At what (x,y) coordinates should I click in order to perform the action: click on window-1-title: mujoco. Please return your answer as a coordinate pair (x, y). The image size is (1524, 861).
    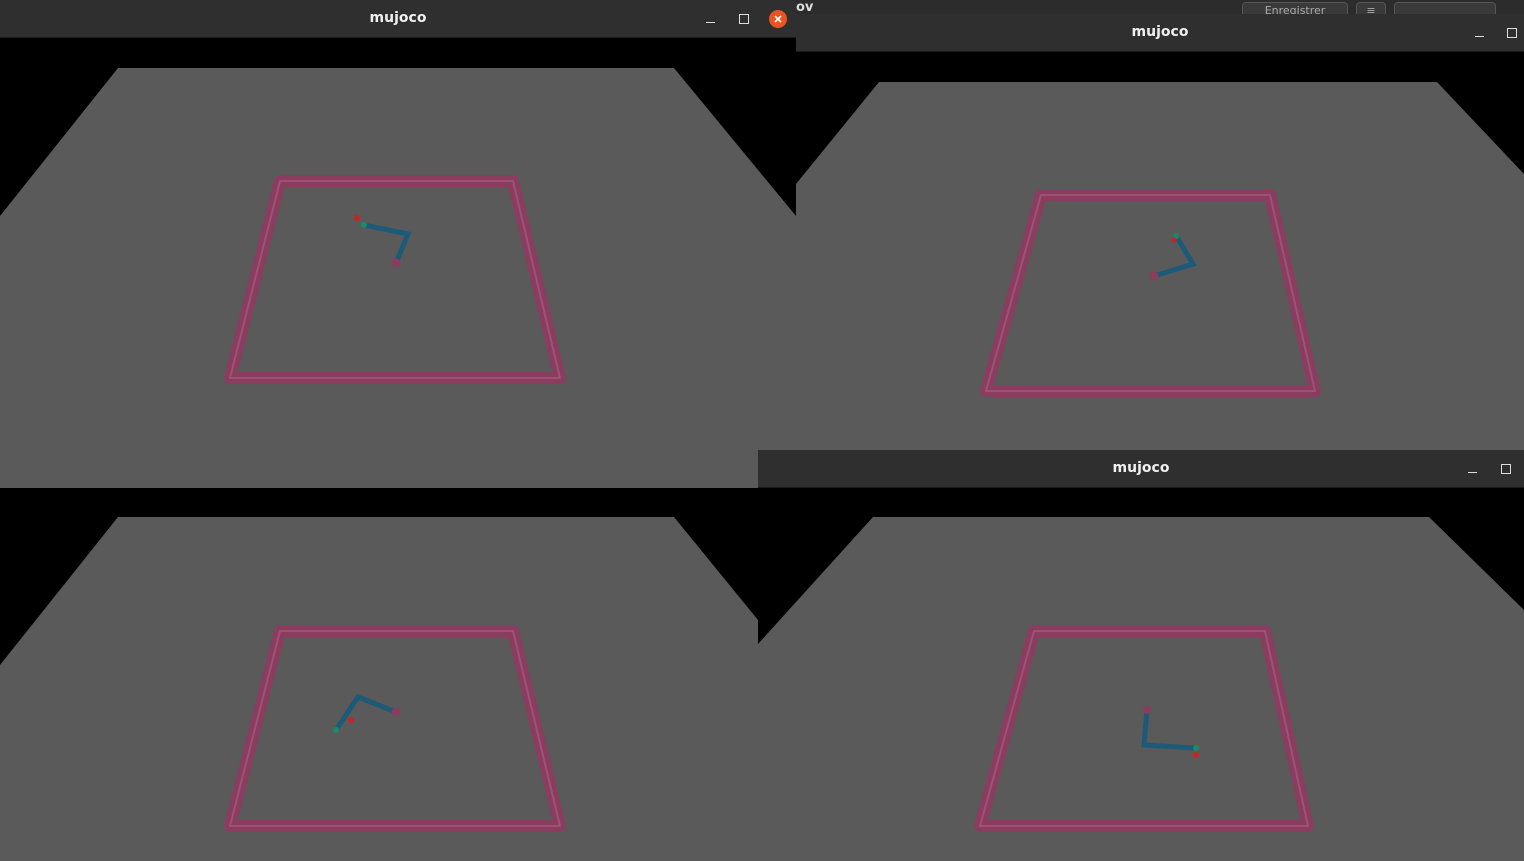
    Looking at the image, I should click on (398, 18).